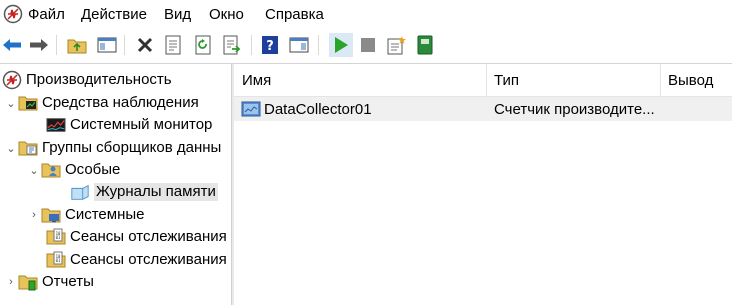 Image resolution: width=732 pixels, height=305 pixels. I want to click on system-folder-icon, so click(51, 215).